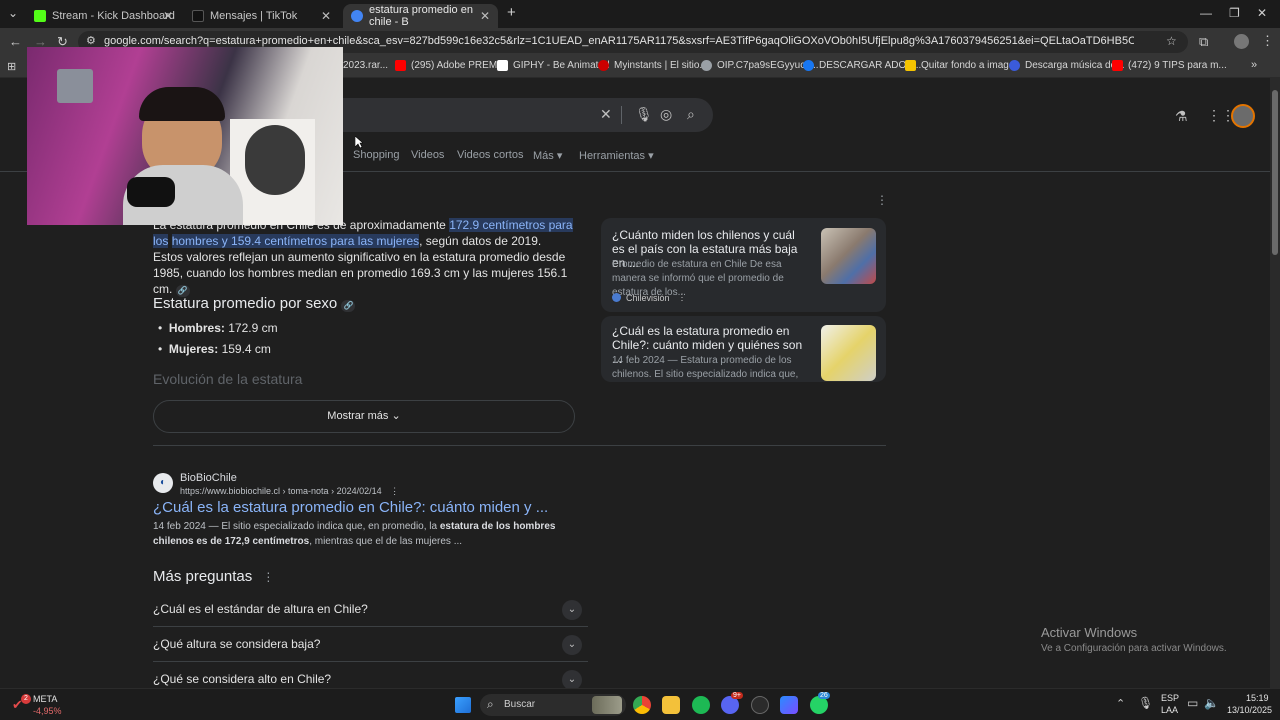  What do you see at coordinates (1275, 383) in the screenshot?
I see `scrollbar` at bounding box center [1275, 383].